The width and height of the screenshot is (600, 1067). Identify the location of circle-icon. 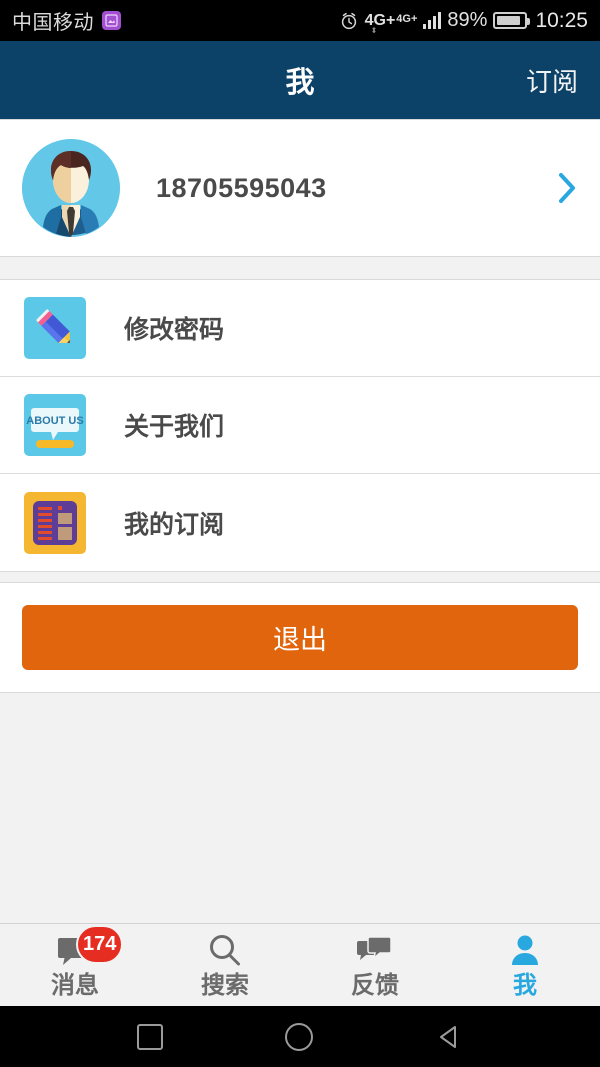
(299, 1036).